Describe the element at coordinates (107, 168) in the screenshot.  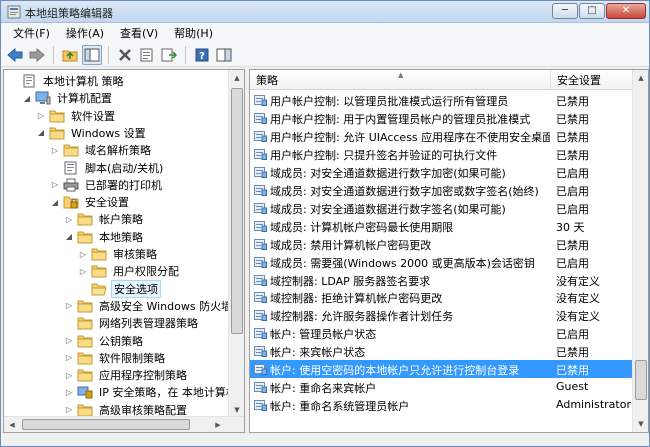
I see `tree-item: 脚本(启动/关机)` at that location.